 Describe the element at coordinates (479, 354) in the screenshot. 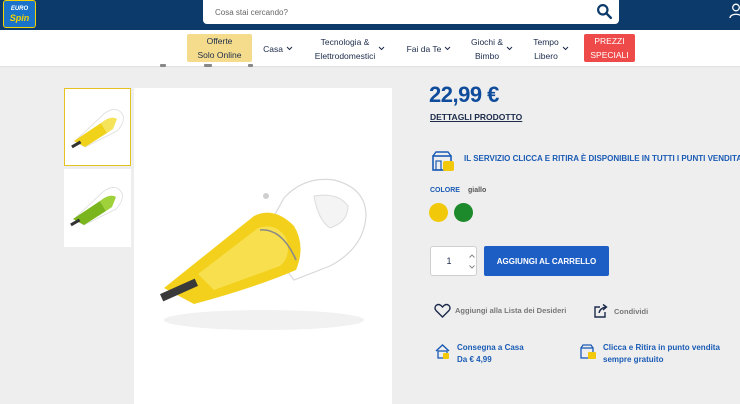

I see `home-delivery-info: Consegna a Casa Da € 4,99` at that location.